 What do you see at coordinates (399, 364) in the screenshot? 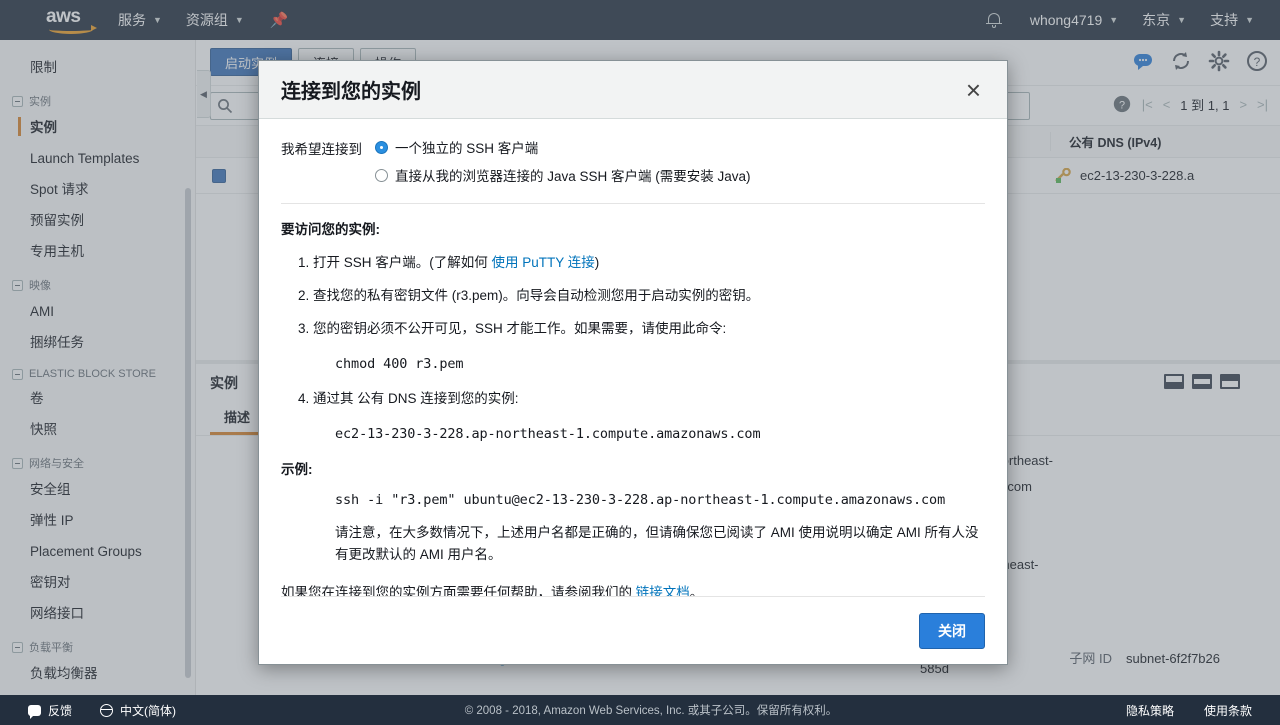
I see `chmod-command: chmod 400 r3.pem` at bounding box center [399, 364].